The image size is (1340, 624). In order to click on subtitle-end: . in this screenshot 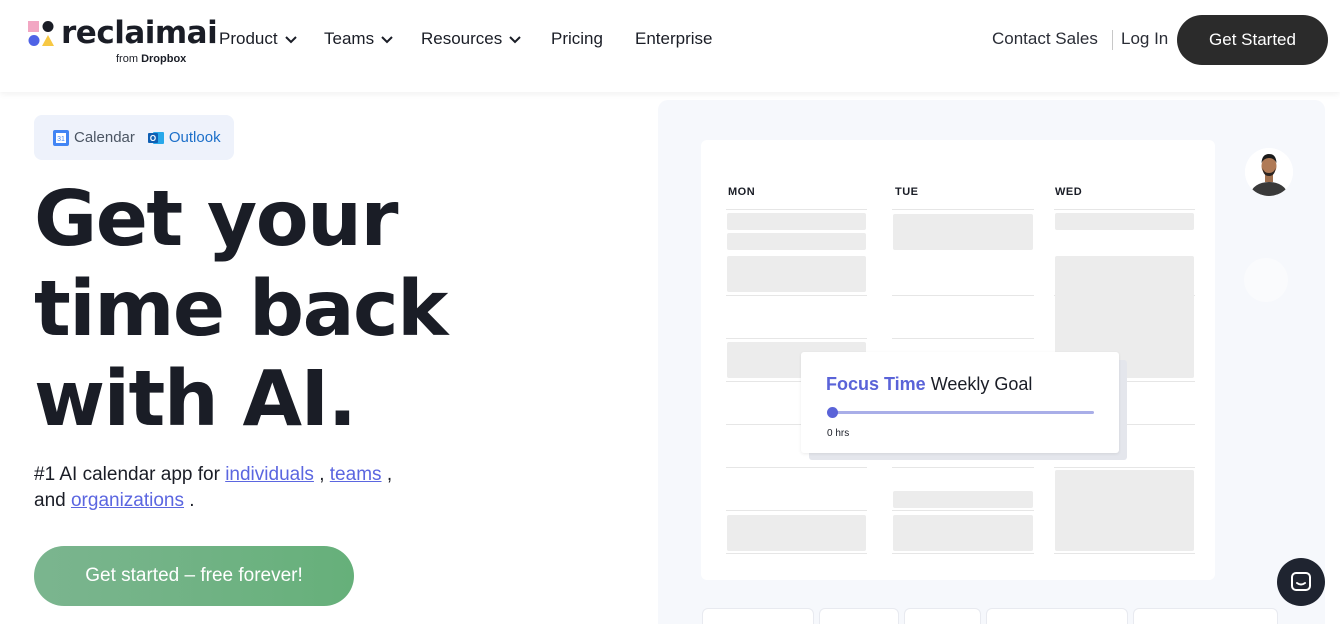, I will do `click(192, 500)`.